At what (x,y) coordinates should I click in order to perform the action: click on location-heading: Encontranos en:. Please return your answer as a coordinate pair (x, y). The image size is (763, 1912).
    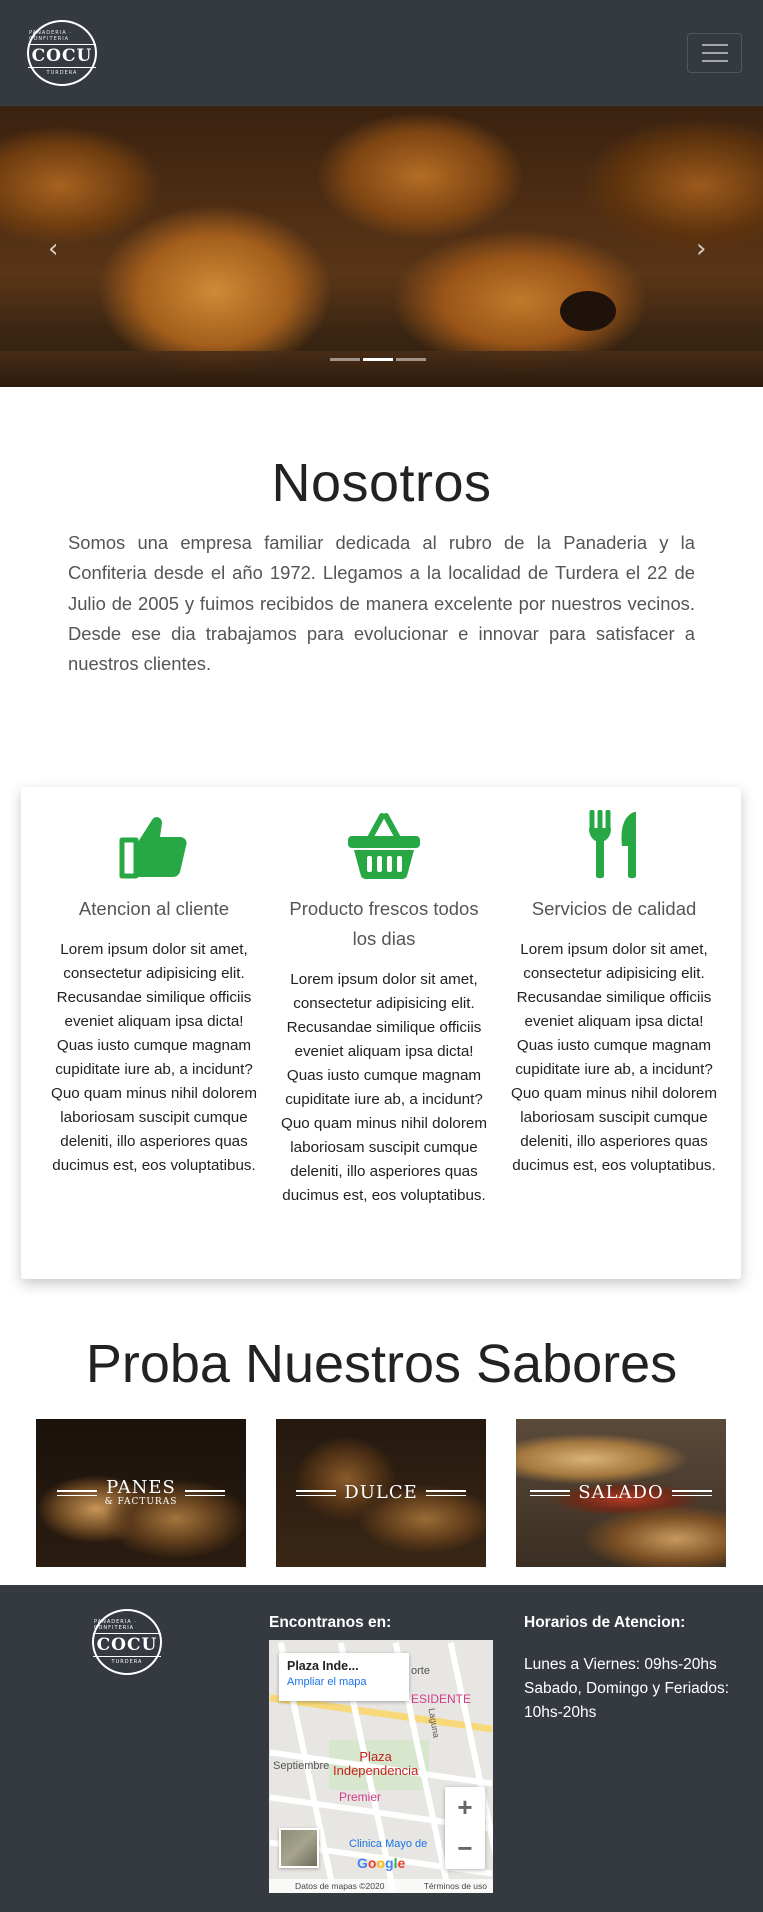
    Looking at the image, I should click on (330, 1622).